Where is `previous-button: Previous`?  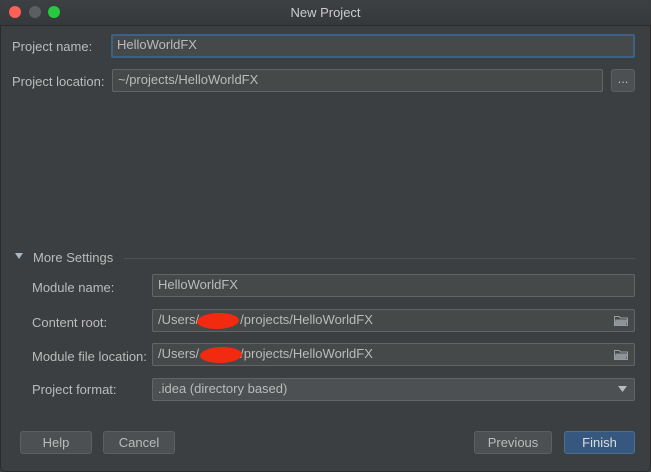 previous-button: Previous is located at coordinates (513, 442).